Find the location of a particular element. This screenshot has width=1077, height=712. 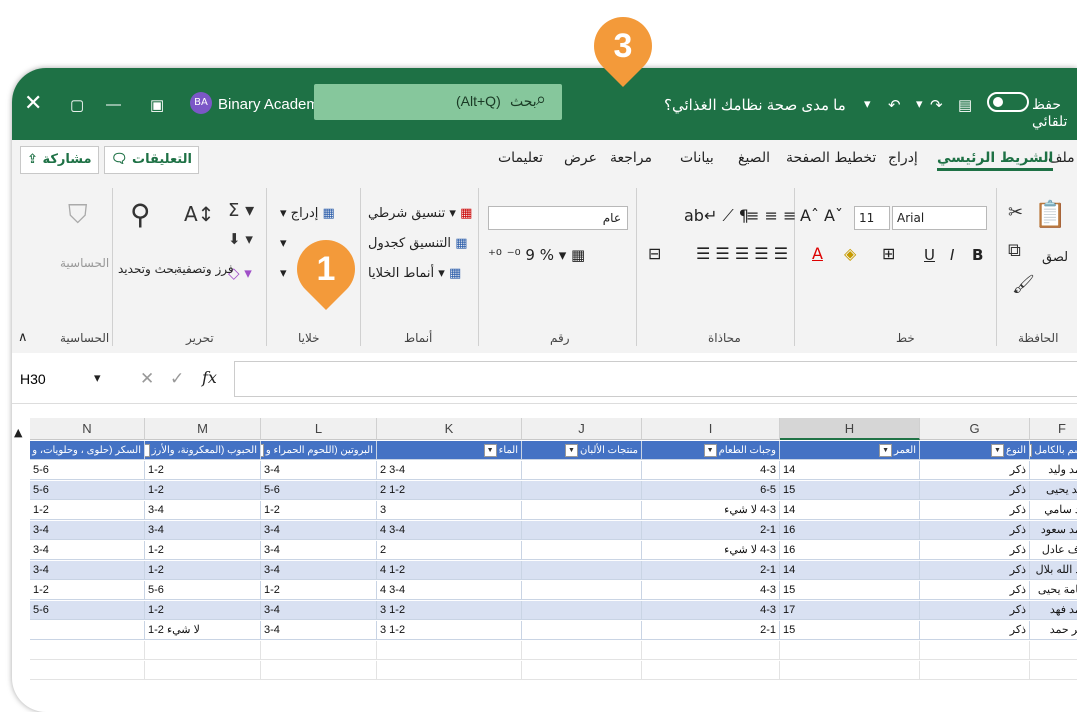

paste-label: لصق is located at coordinates (1055, 257).